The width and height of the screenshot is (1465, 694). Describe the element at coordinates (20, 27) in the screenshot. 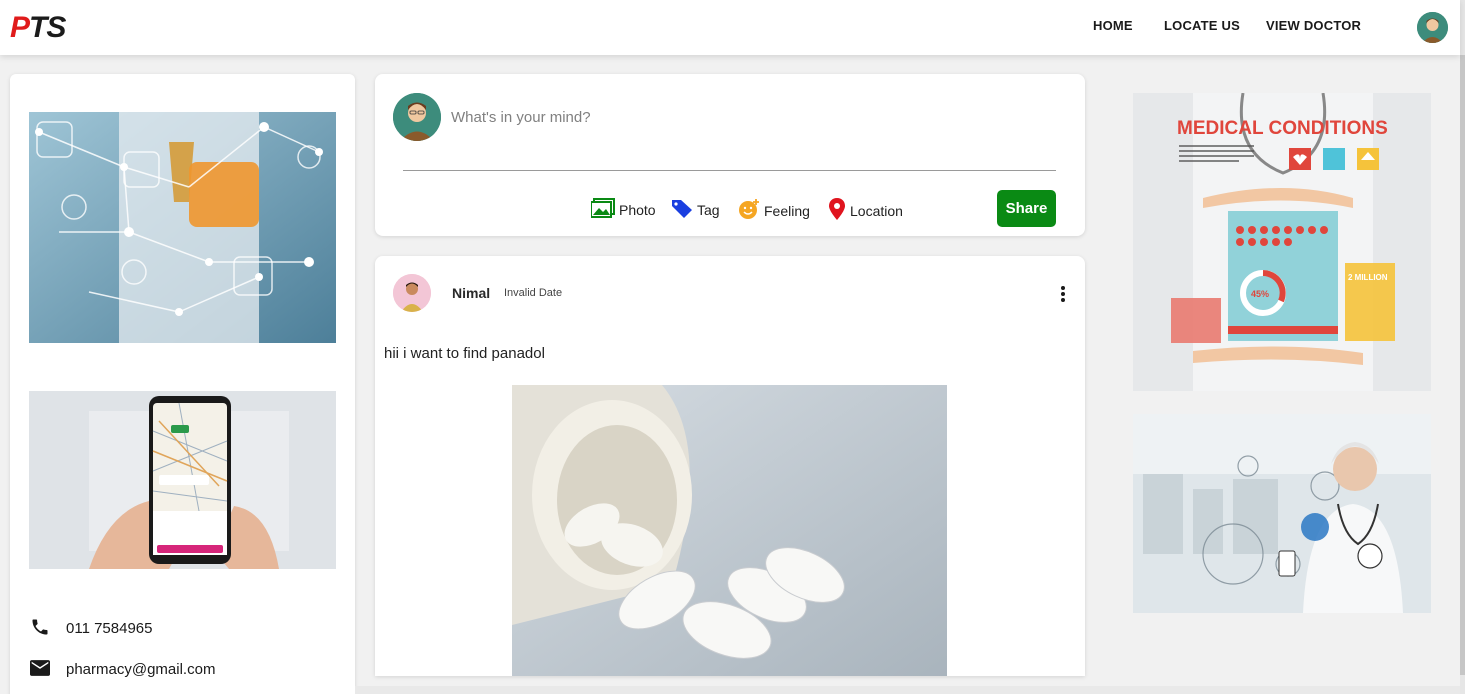

I see `logo-letter-p: P` at that location.